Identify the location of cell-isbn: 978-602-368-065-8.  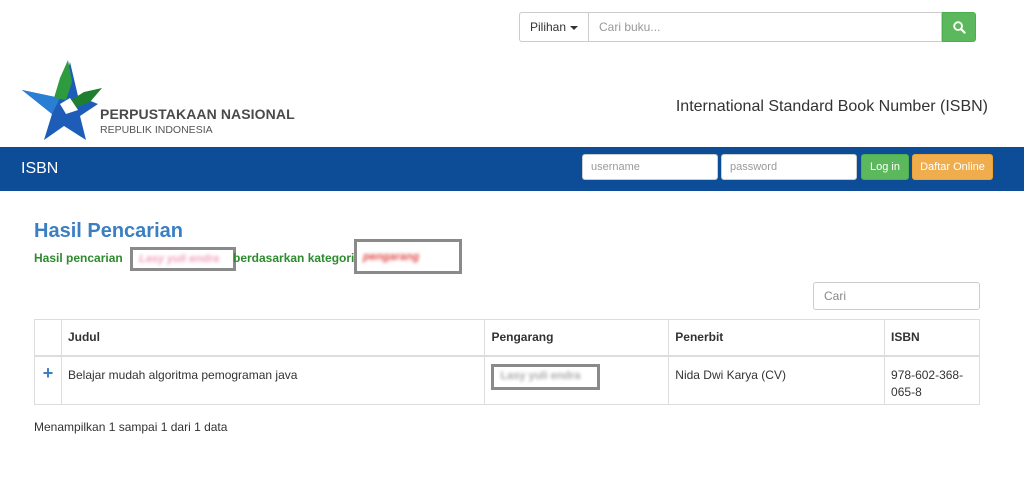
(932, 380).